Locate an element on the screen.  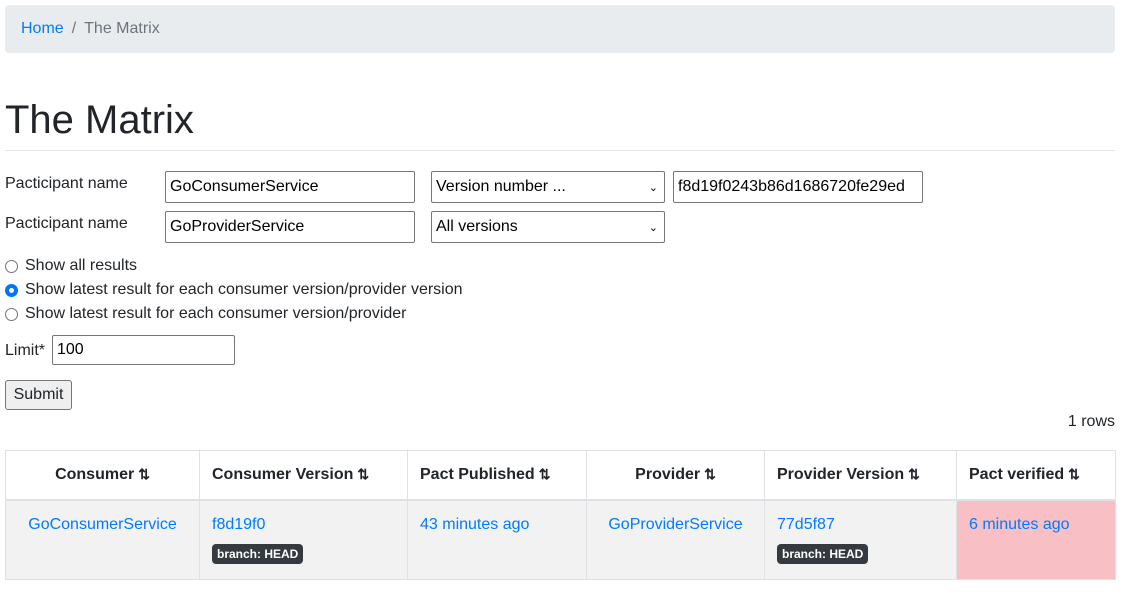
header-consumer: Consumer ⇅ is located at coordinates (102, 475).